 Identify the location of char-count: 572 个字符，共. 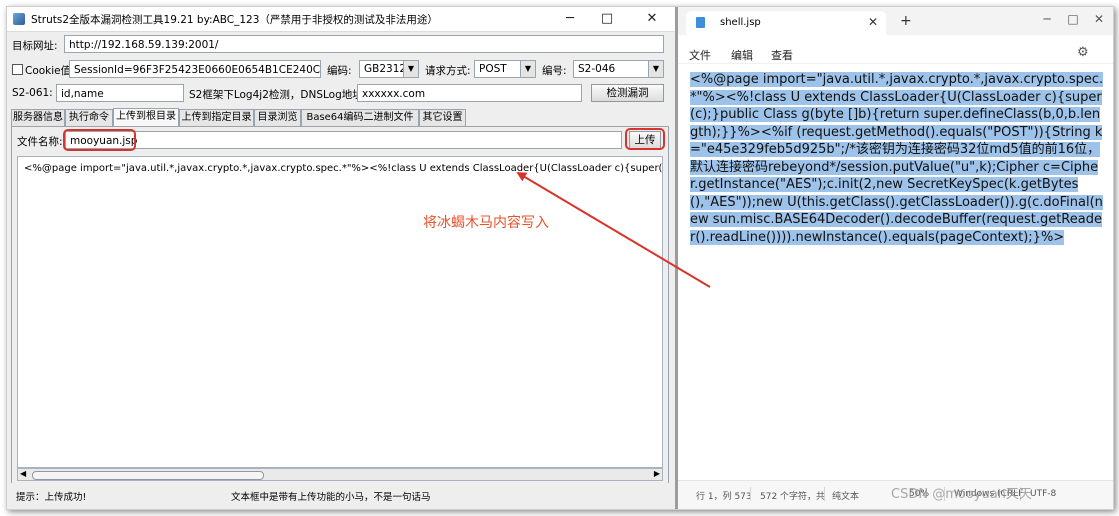
(793, 497).